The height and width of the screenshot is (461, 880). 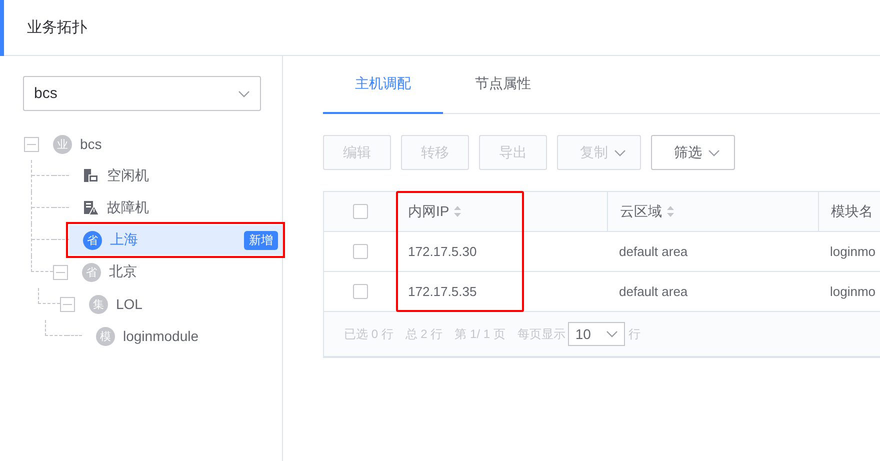 What do you see at coordinates (178, 304) in the screenshot?
I see `tree-node: 集 LOL` at bounding box center [178, 304].